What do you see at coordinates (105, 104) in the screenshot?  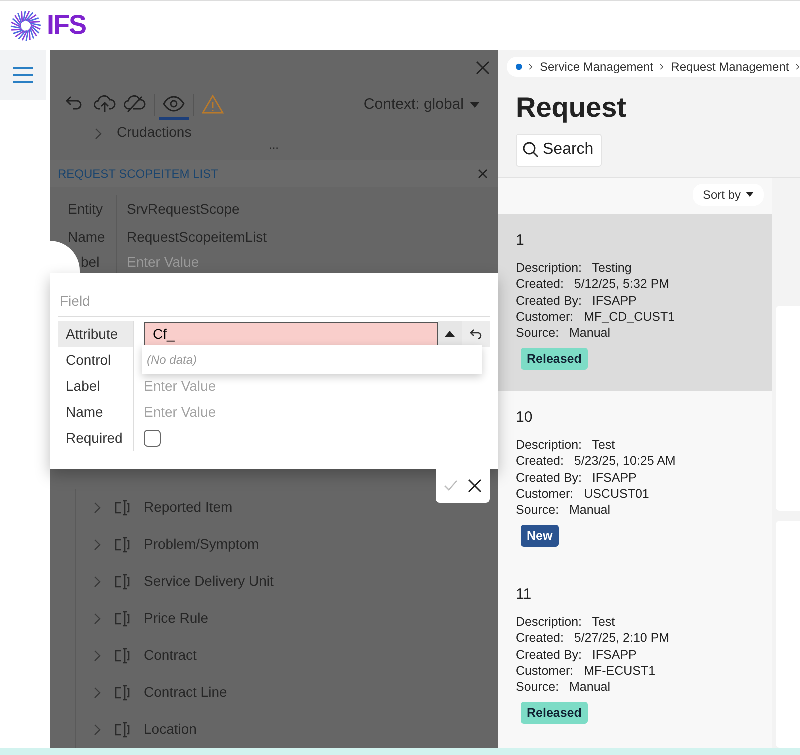 I see `cloud-upload-icon` at bounding box center [105, 104].